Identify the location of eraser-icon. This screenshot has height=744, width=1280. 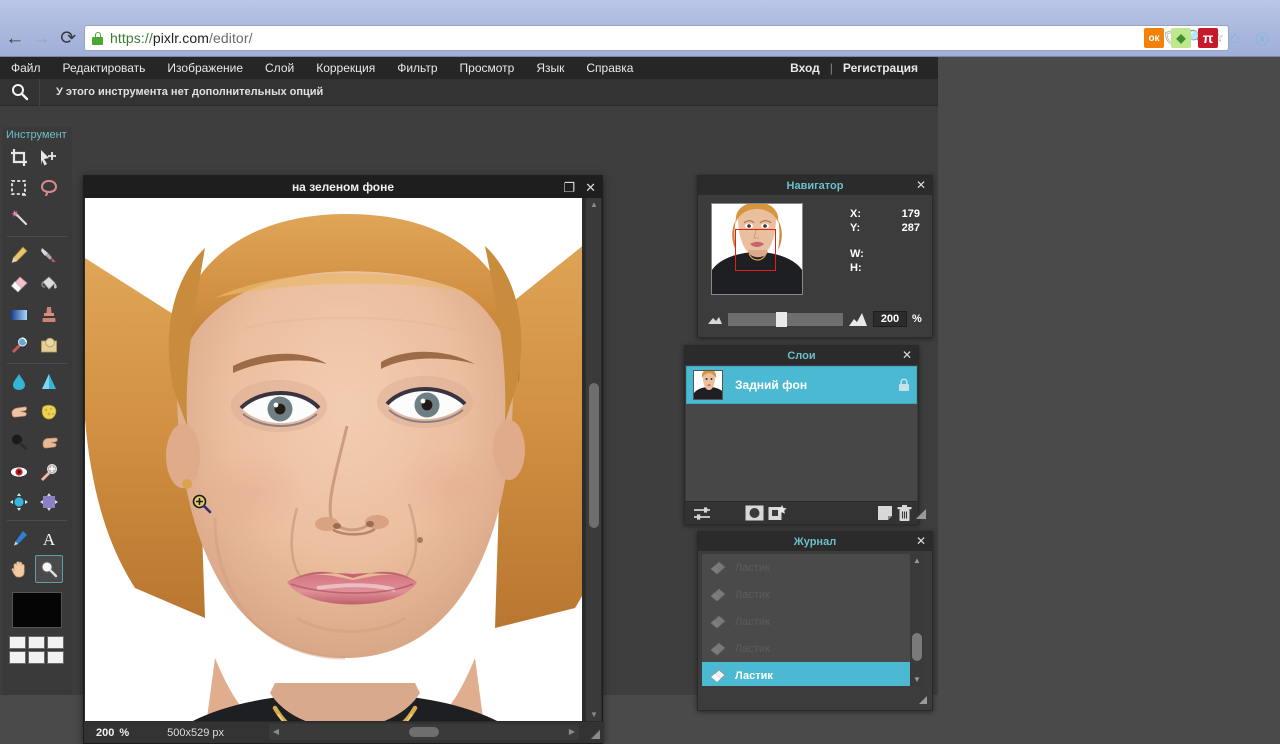
(19, 285).